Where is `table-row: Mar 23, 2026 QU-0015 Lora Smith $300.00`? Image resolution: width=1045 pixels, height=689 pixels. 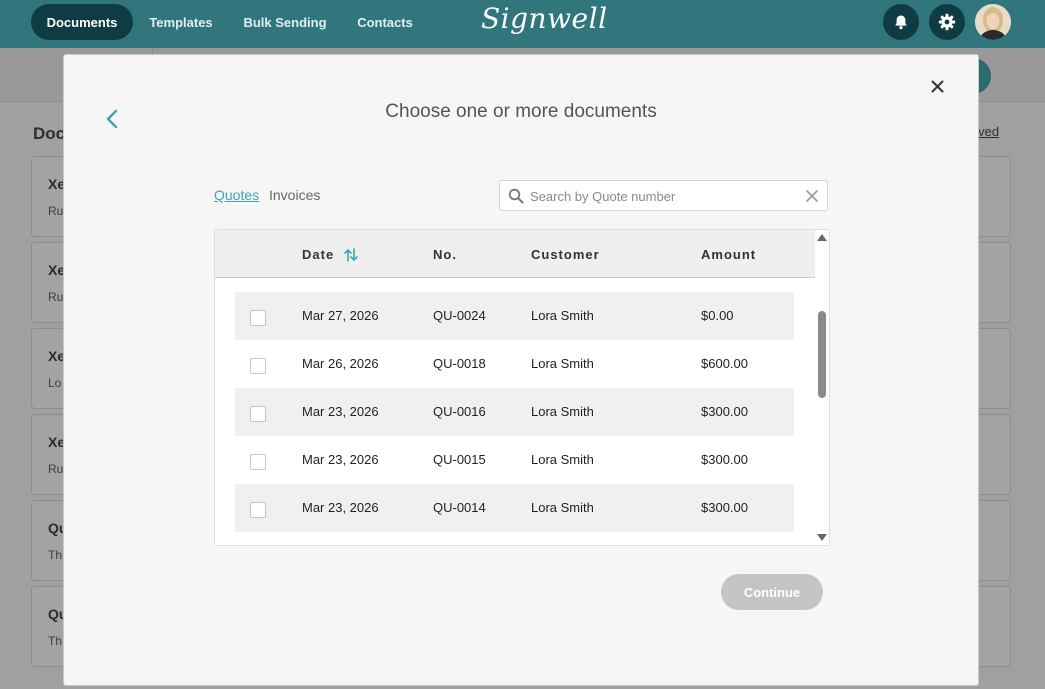
table-row: Mar 23, 2026 QU-0015 Lora Smith $300.00 is located at coordinates (514, 460).